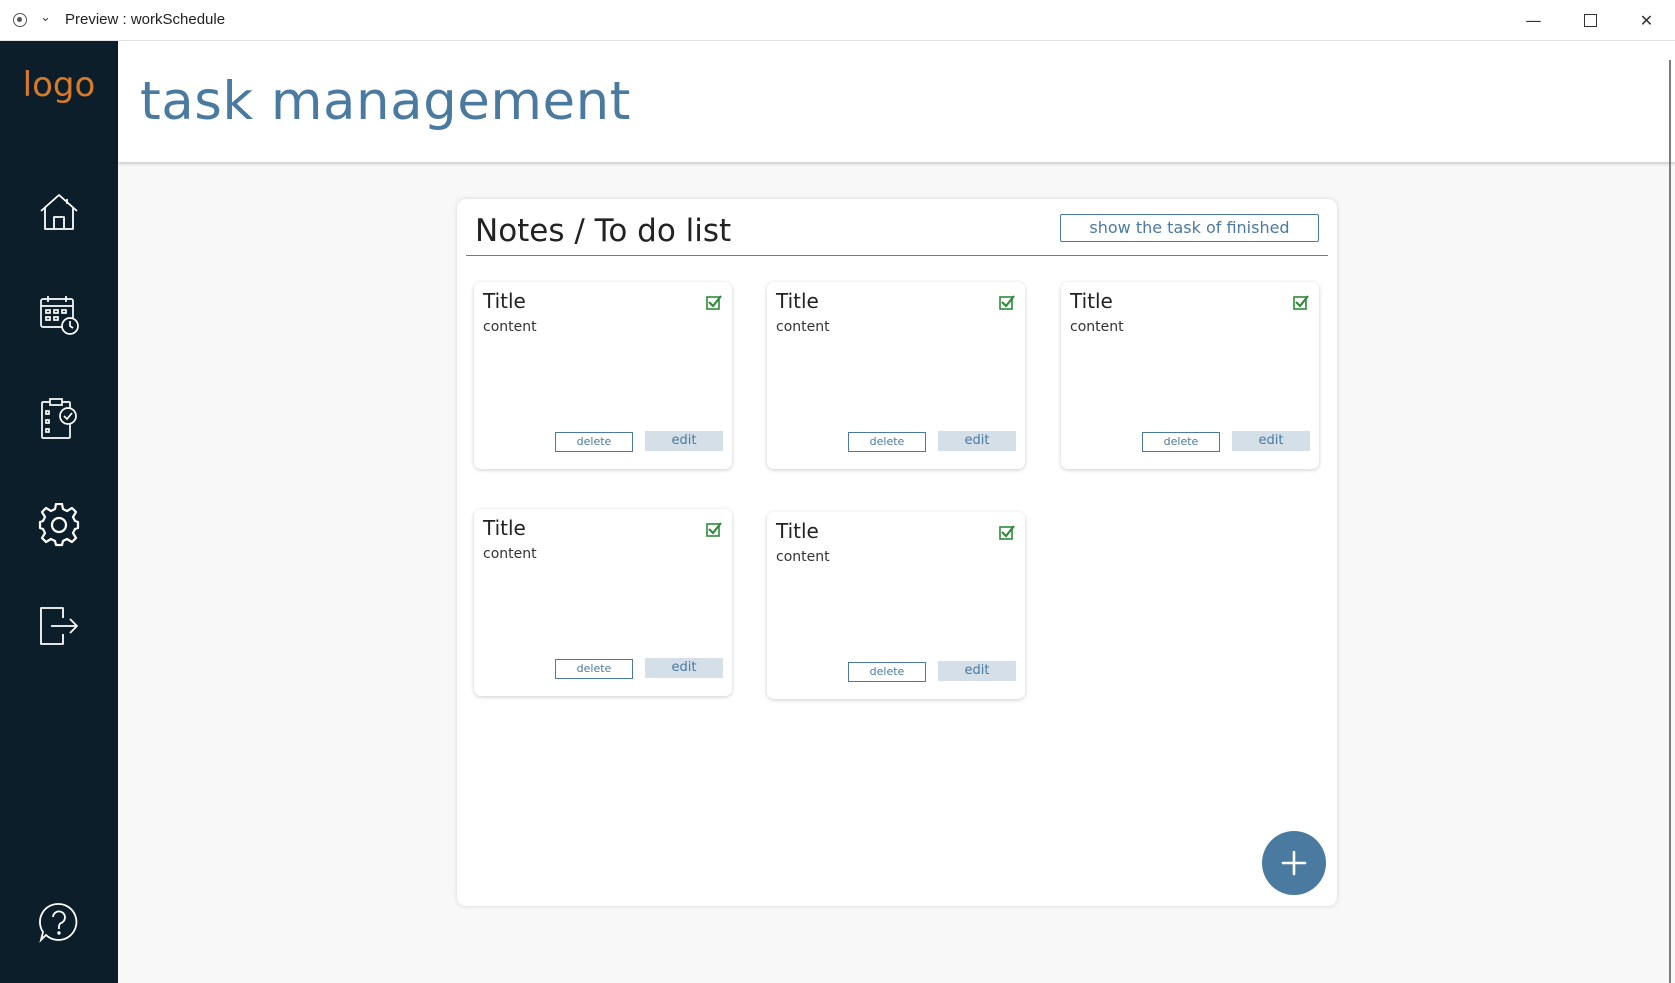 The height and width of the screenshot is (983, 1675). What do you see at coordinates (59, 524) in the screenshot?
I see `settings-gear-icon` at bounding box center [59, 524].